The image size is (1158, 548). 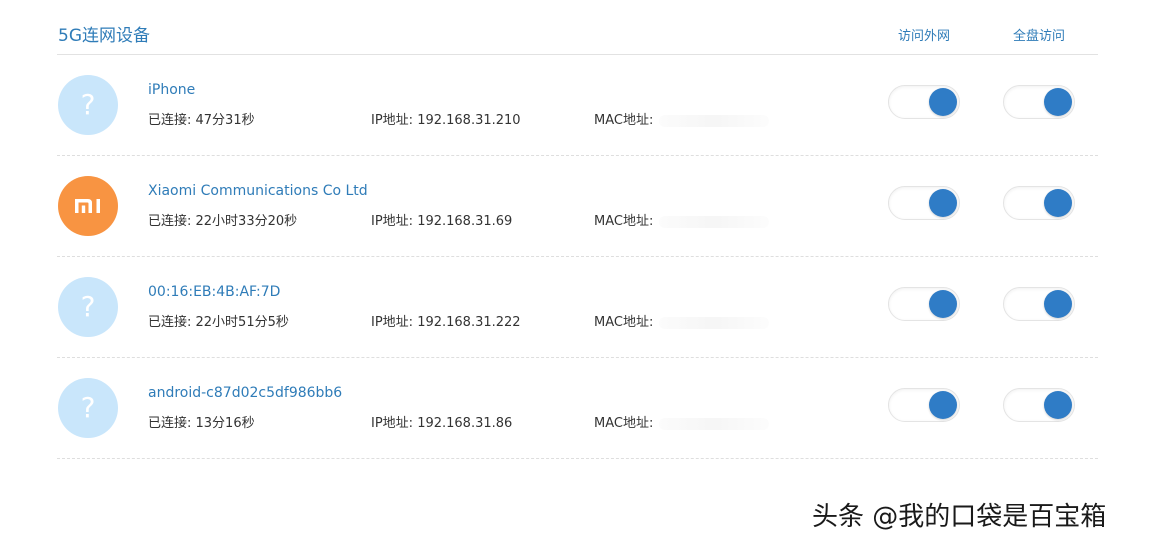 I want to click on connected-duration: 已连接: 47分31秒, so click(x=201, y=121).